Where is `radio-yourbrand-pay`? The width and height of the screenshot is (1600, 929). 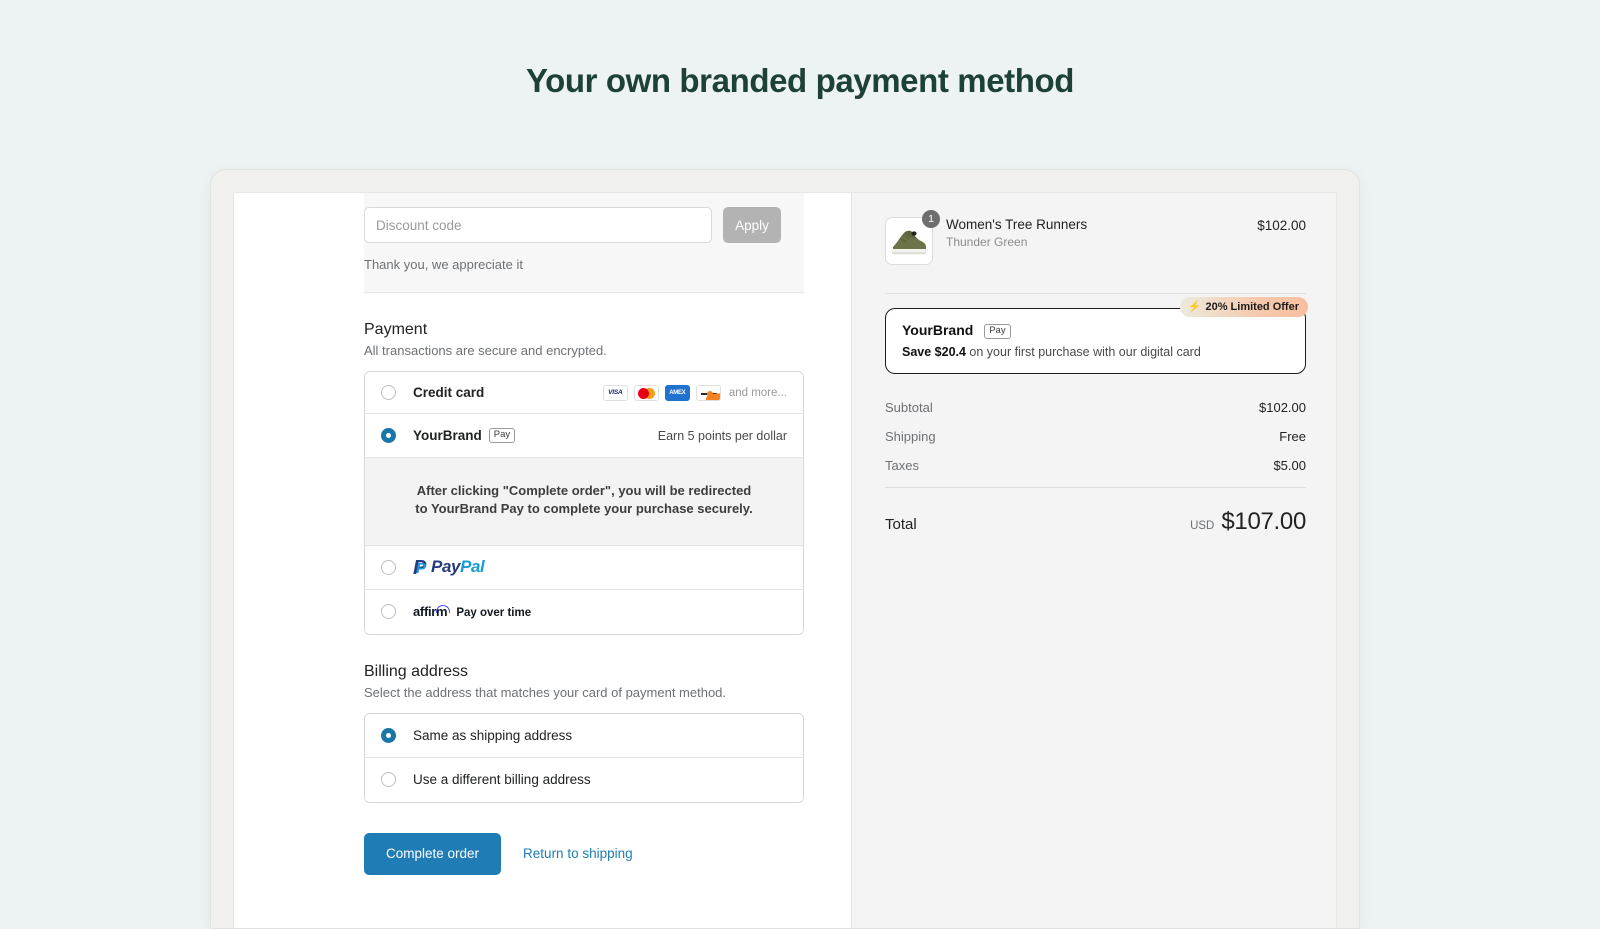
radio-yourbrand-pay is located at coordinates (388, 435).